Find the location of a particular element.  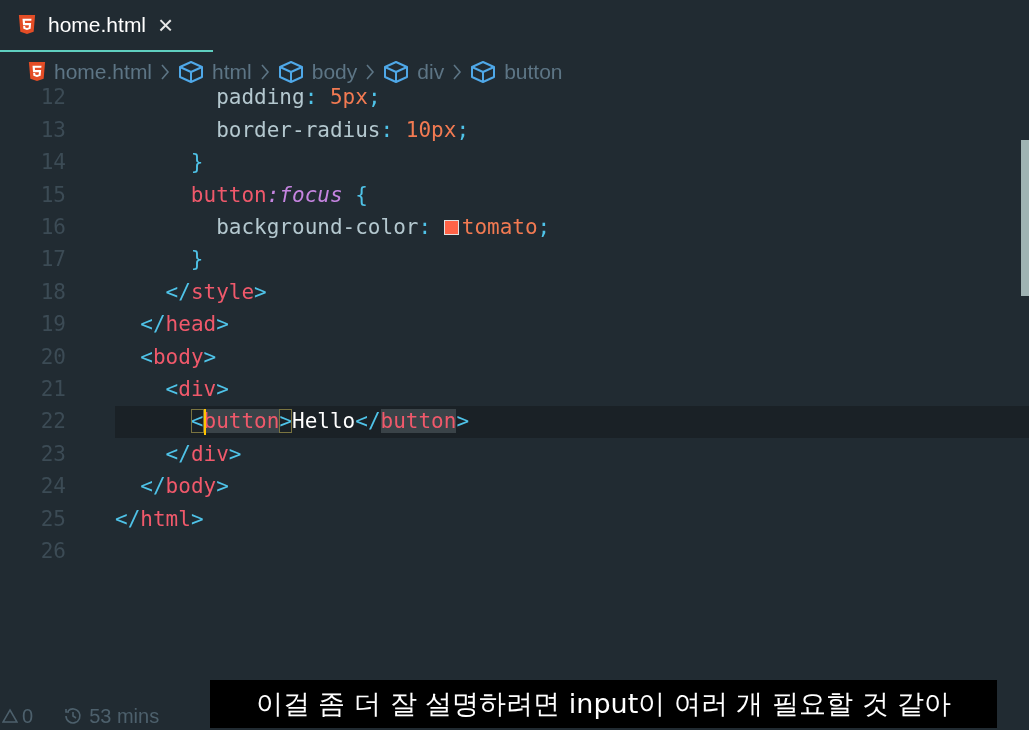

code-line: <button>Hello</button> is located at coordinates (329, 423).